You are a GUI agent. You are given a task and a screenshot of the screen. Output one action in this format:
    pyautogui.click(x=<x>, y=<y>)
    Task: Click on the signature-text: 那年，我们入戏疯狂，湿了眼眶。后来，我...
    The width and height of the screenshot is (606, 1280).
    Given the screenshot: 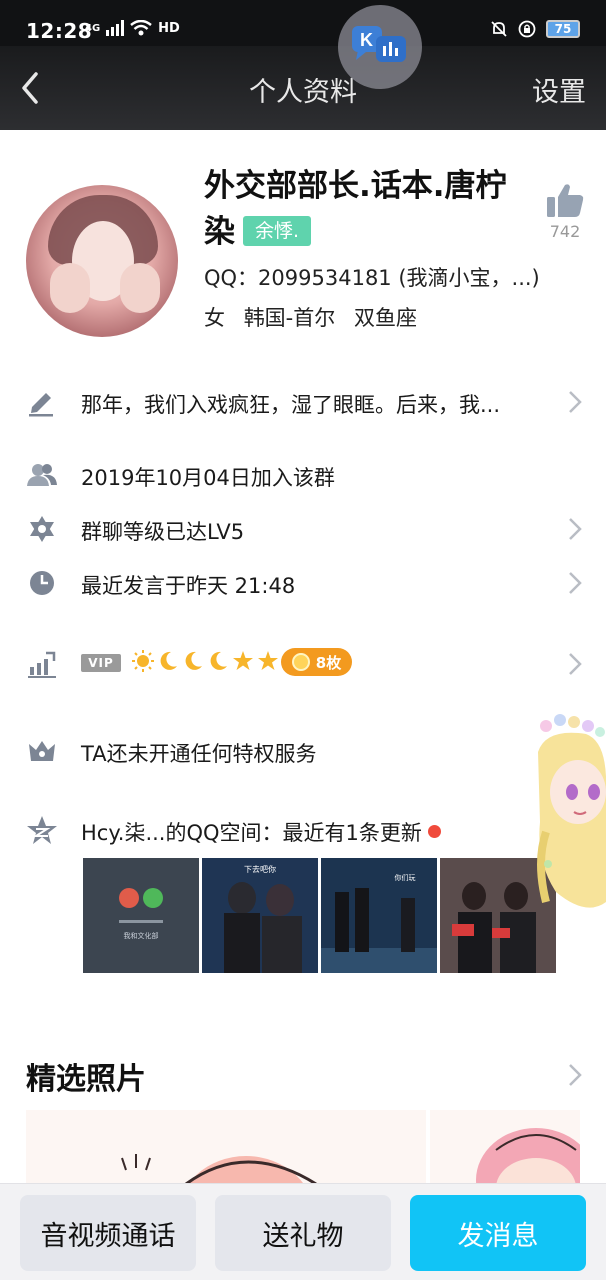 What is the action you would take?
    pyautogui.click(x=291, y=405)
    